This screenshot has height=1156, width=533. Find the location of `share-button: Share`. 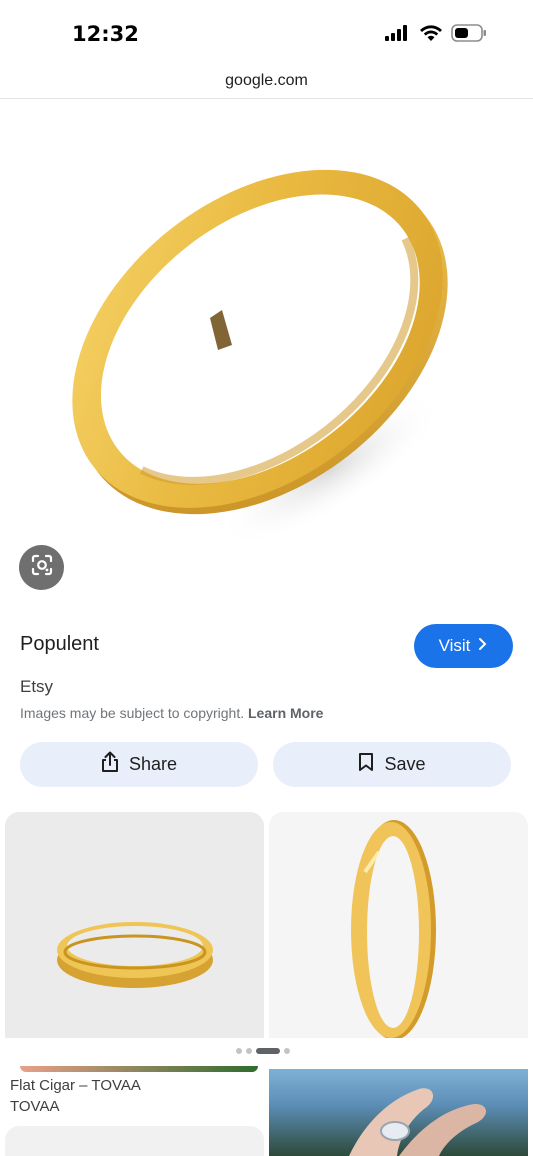

share-button: Share is located at coordinates (139, 764).